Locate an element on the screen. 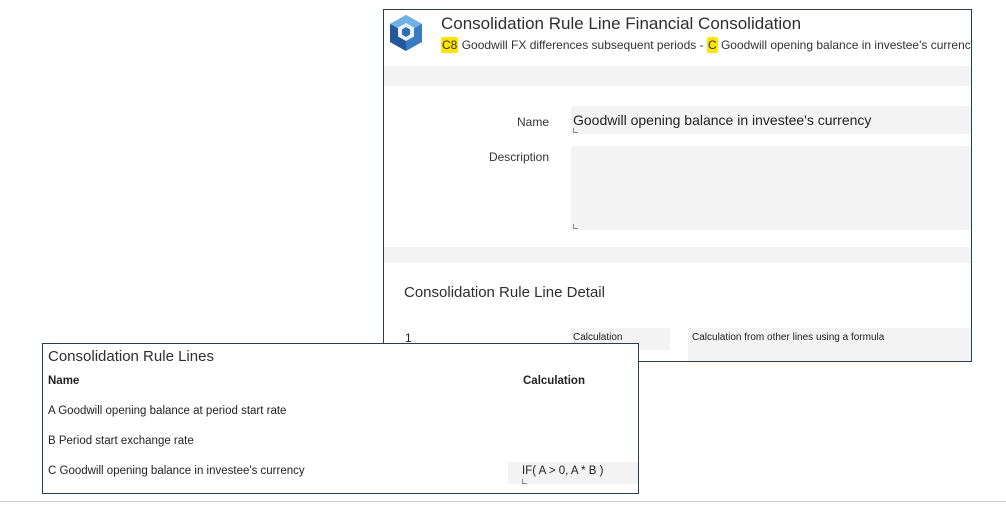 The width and height of the screenshot is (1006, 505). rule-lines-title: Consolidation Rule Lines is located at coordinates (131, 356).